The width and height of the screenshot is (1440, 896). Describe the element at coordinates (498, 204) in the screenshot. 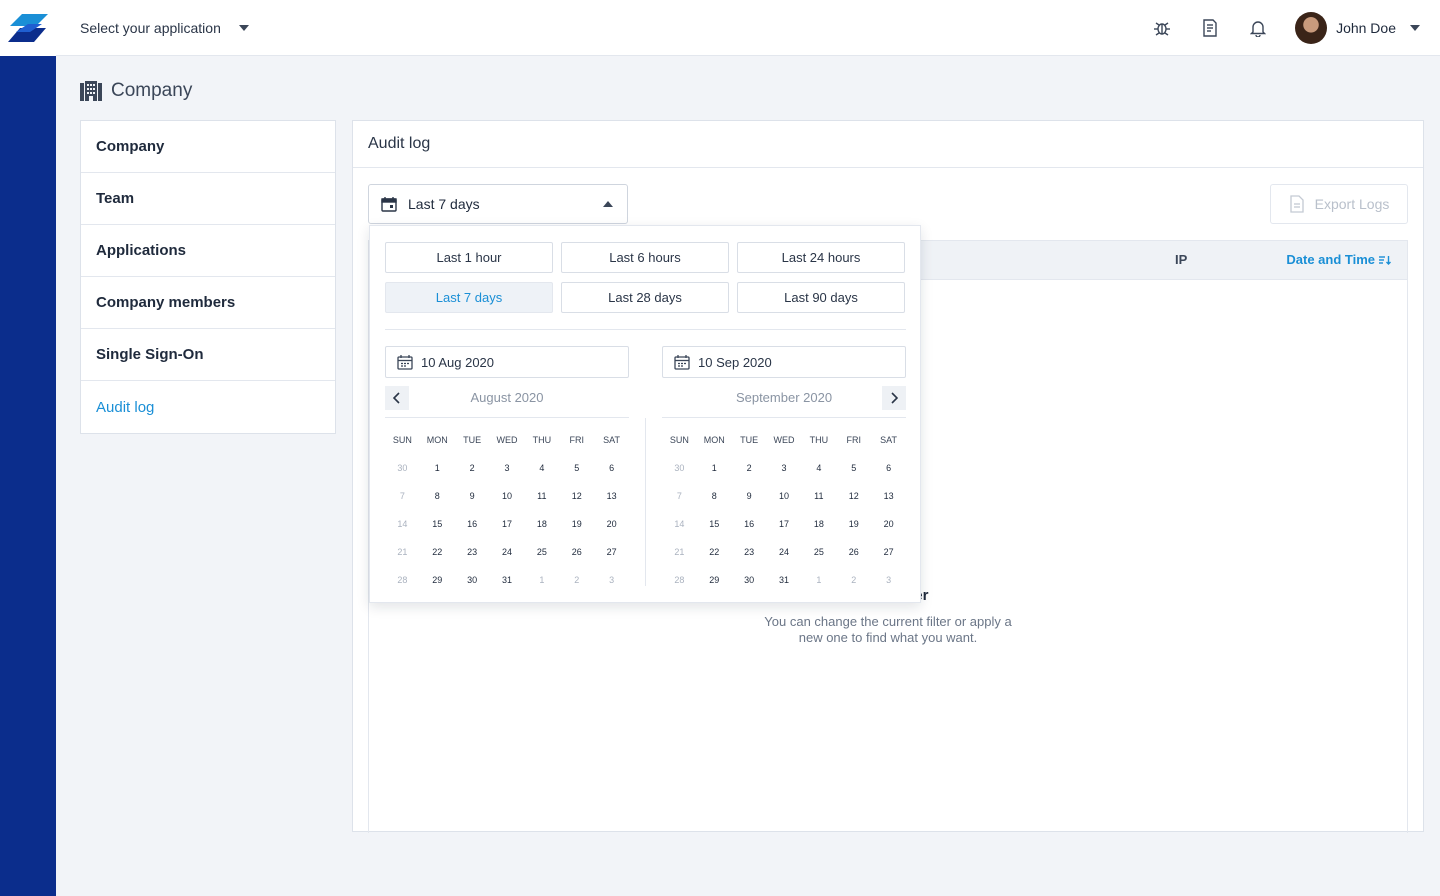

I see `time-range-select: Last 7 days` at that location.